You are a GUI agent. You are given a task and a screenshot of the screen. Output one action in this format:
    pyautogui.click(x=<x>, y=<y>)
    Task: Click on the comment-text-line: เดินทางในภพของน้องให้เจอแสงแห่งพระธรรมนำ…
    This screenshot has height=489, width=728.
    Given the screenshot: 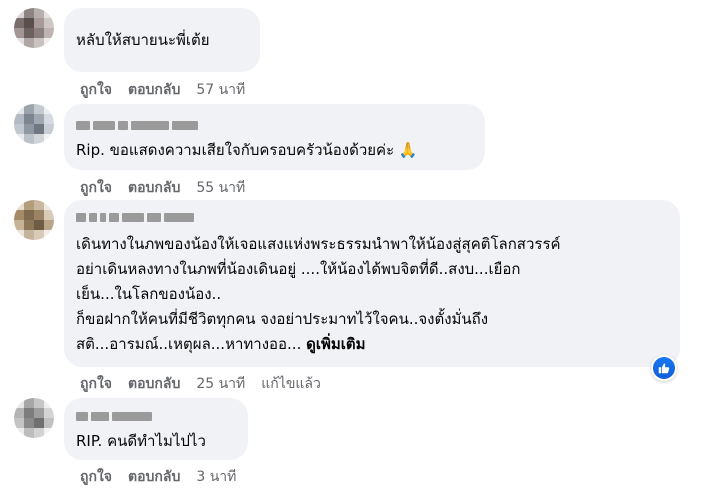 What is the action you would take?
    pyautogui.click(x=318, y=244)
    